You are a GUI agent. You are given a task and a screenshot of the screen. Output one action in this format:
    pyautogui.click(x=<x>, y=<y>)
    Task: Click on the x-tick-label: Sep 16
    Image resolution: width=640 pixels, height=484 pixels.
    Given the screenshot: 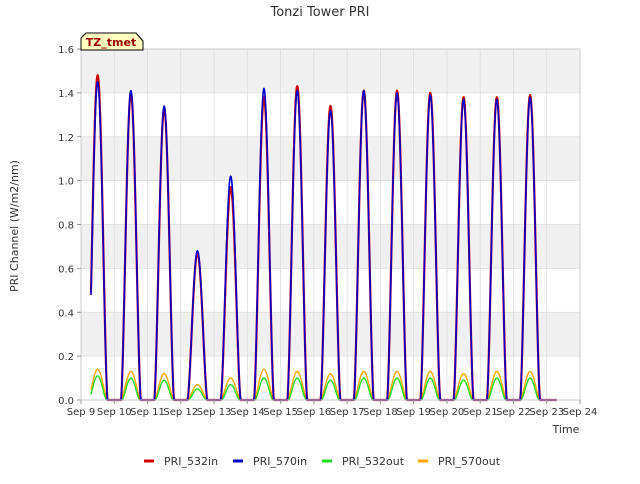 What is the action you would take?
    pyautogui.click(x=313, y=412)
    